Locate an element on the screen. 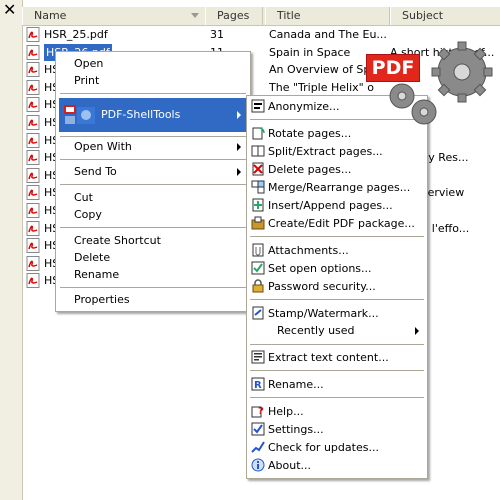  menu-item-send-to: Send To is located at coordinates (153, 171).